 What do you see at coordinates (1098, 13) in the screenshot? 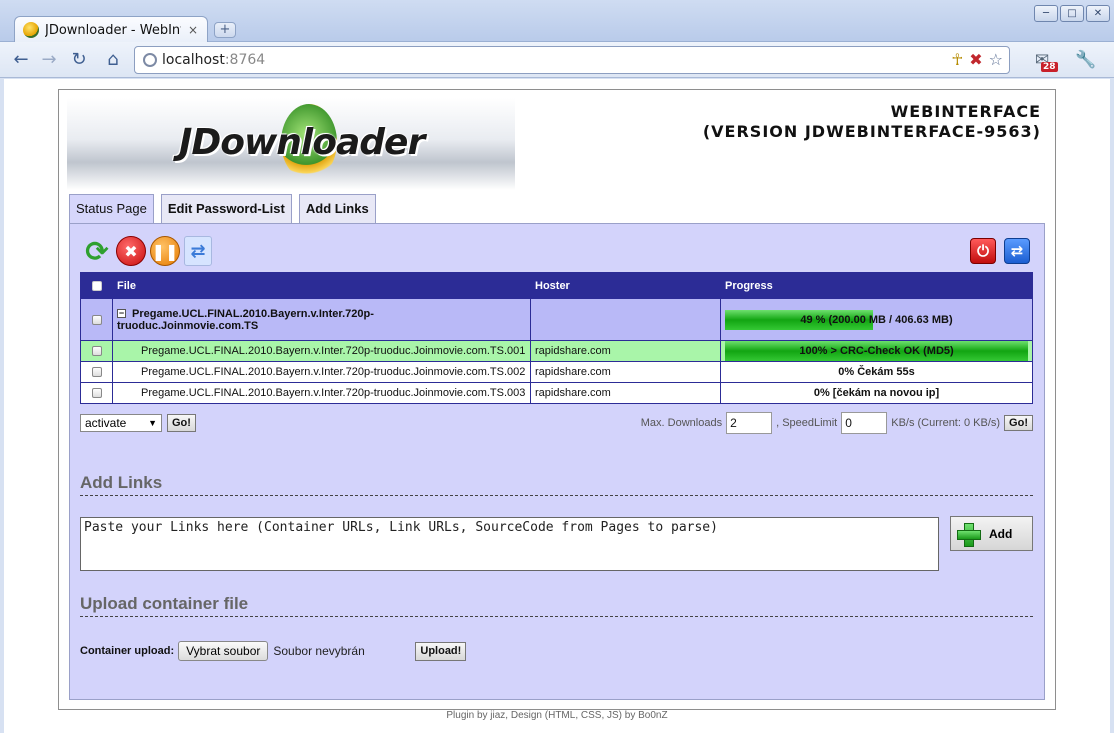
I see `close-window-button: ✕` at bounding box center [1098, 13].